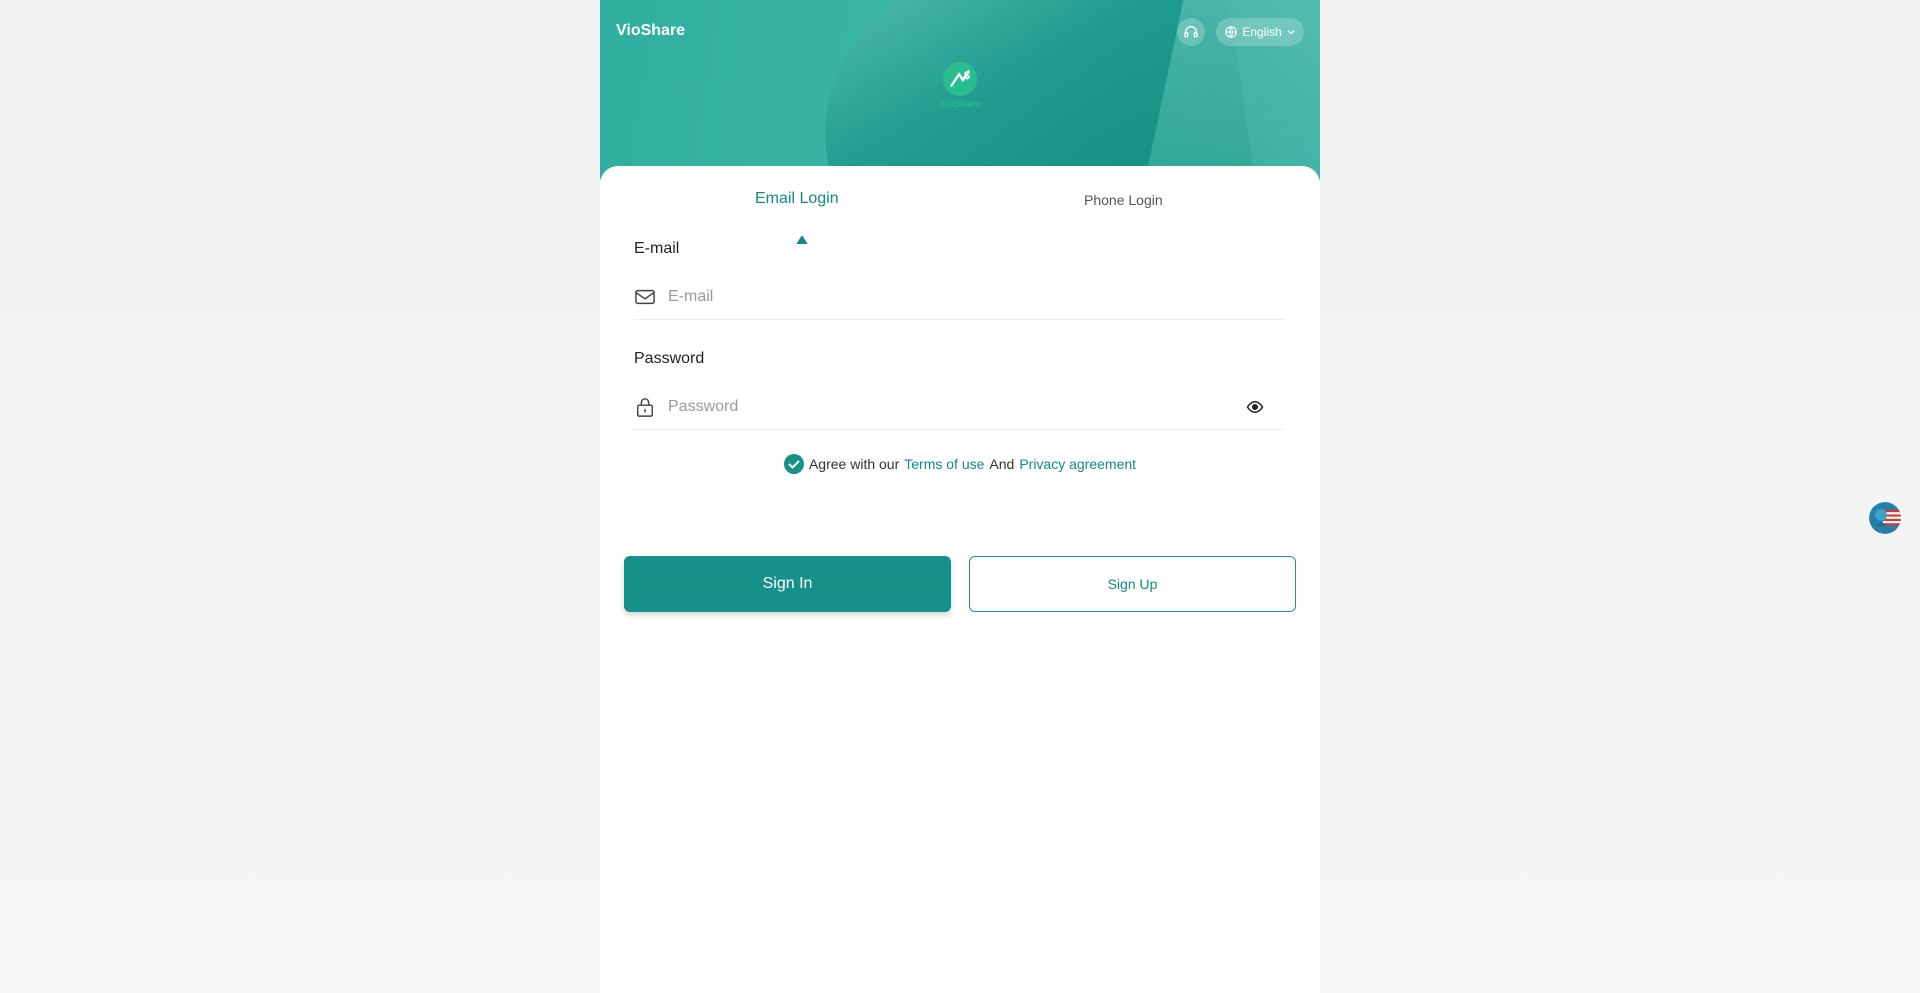 This screenshot has height=993, width=1920. Describe the element at coordinates (1291, 32) in the screenshot. I see `chevron-down-icon` at that location.